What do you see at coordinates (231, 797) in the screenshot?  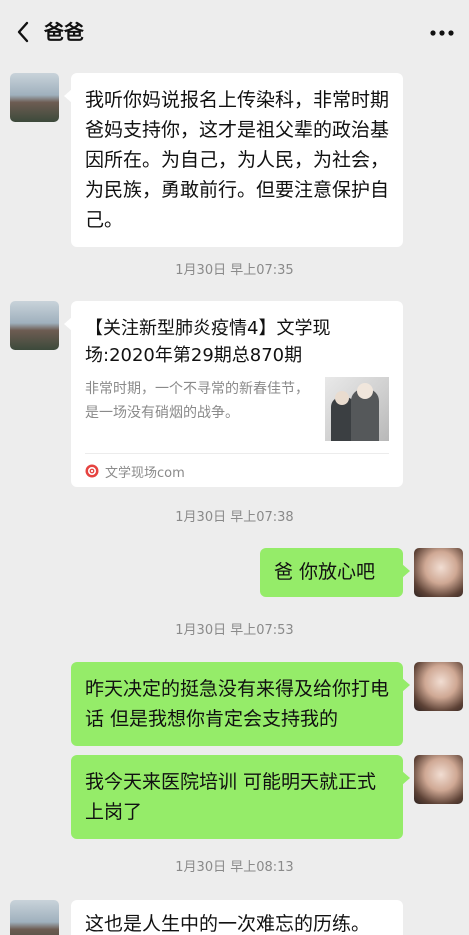 I see `message-text: 我今天来医院培训 可能明天就正式上岗了` at bounding box center [231, 797].